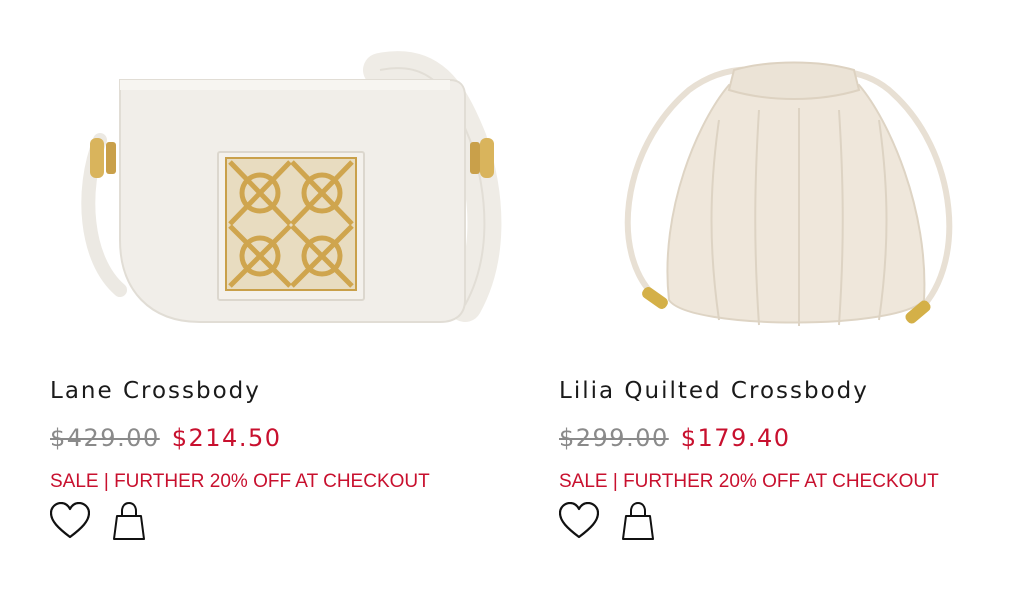  What do you see at coordinates (166, 438) in the screenshot?
I see `price-row: $429.00 $214.50` at bounding box center [166, 438].